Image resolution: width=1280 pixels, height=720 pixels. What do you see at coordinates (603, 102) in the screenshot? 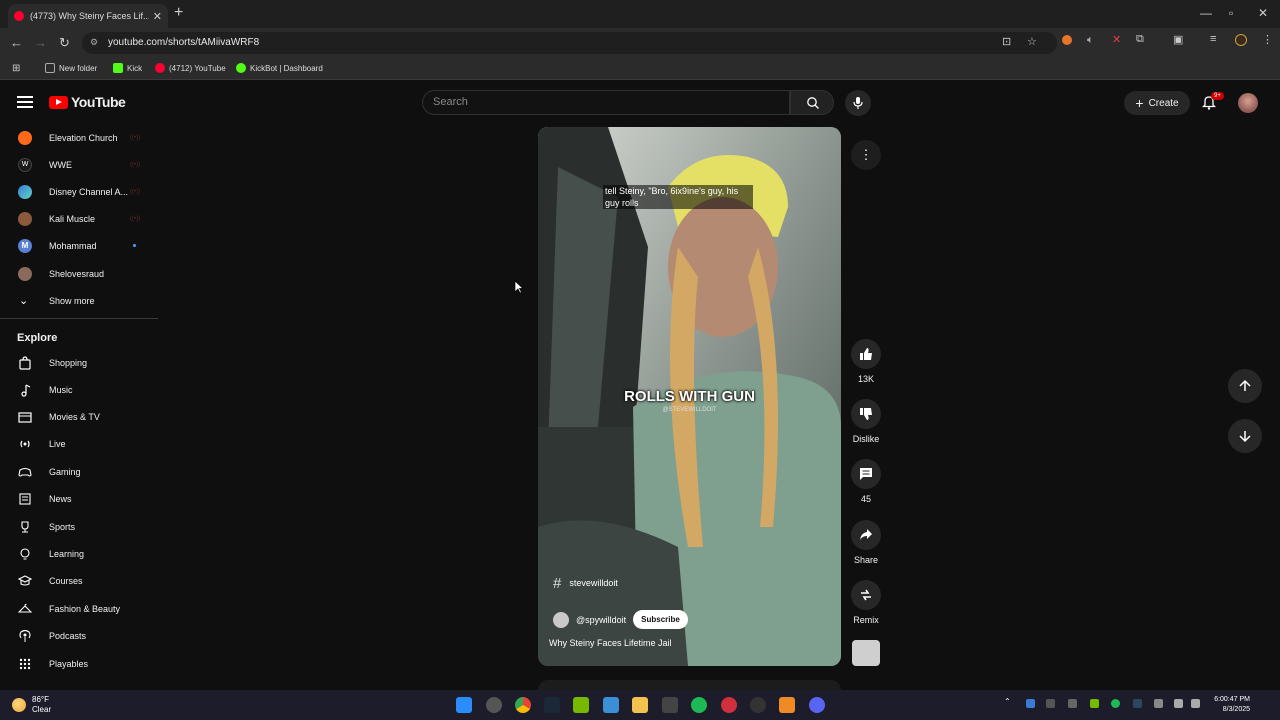
I see `search-input` at bounding box center [603, 102].